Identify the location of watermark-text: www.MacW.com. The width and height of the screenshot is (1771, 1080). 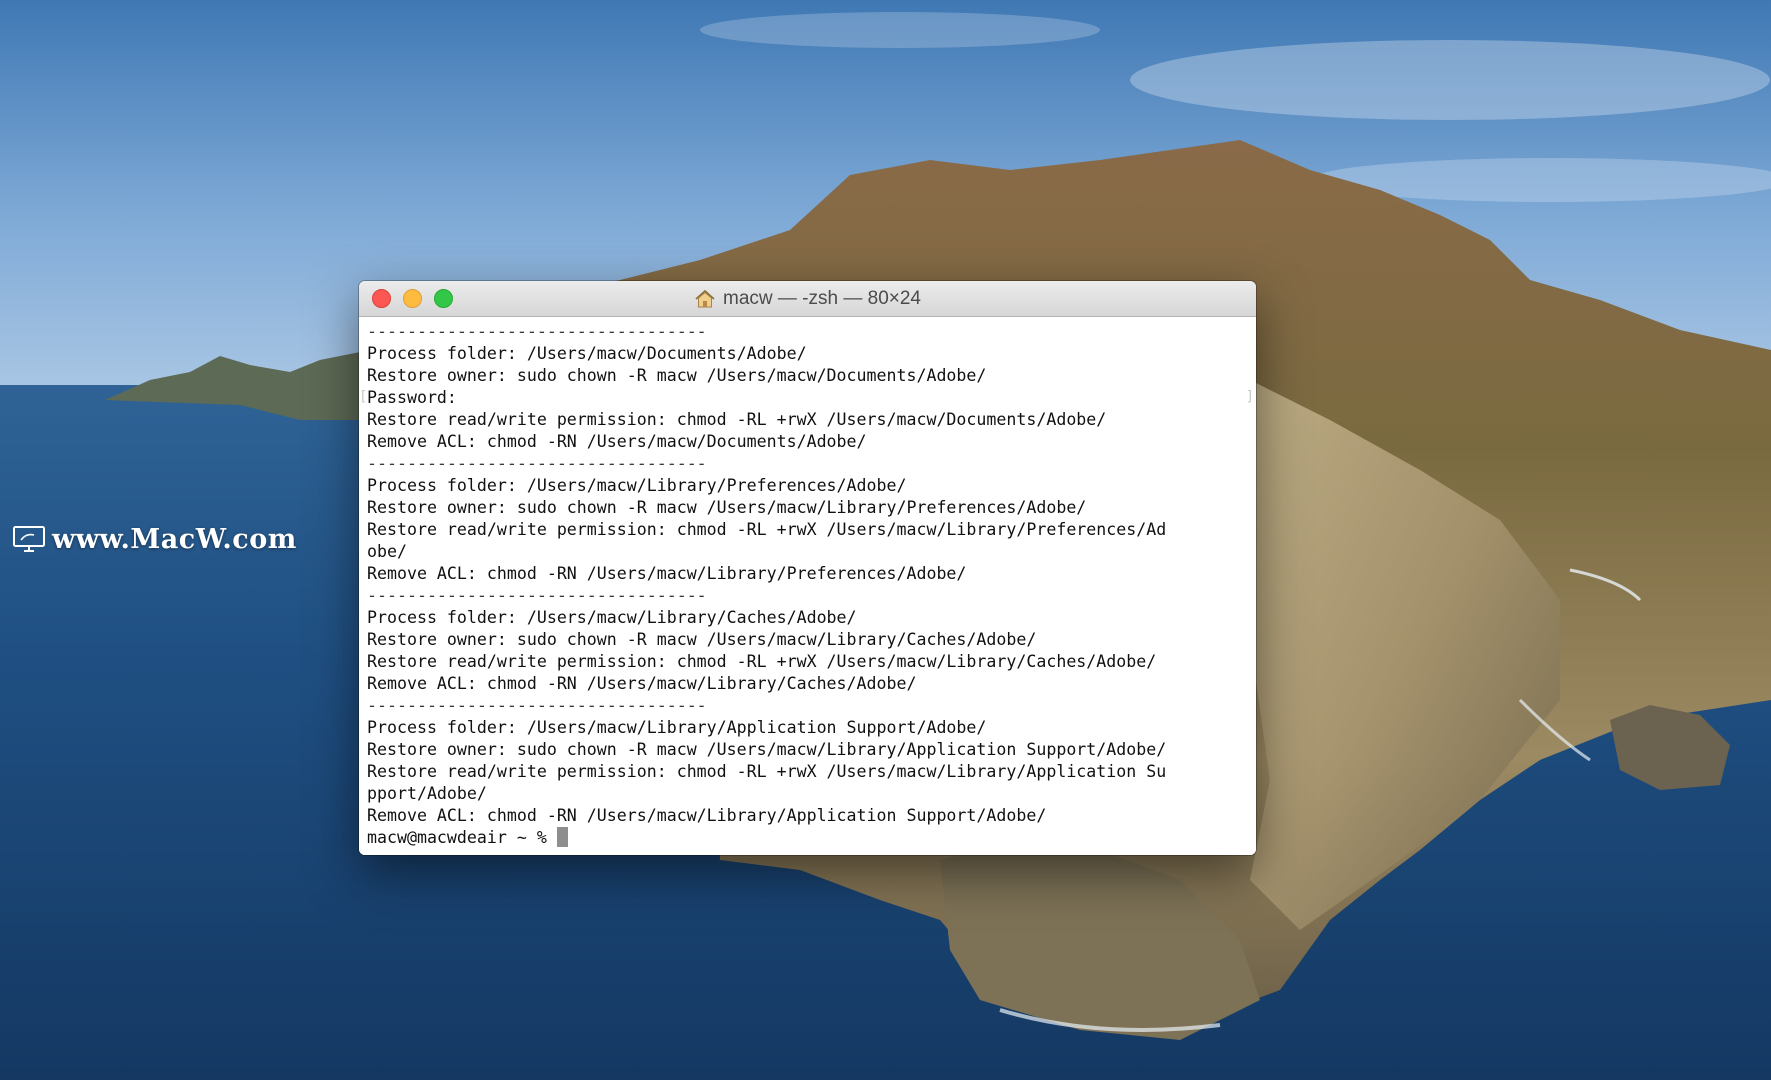
(174, 539).